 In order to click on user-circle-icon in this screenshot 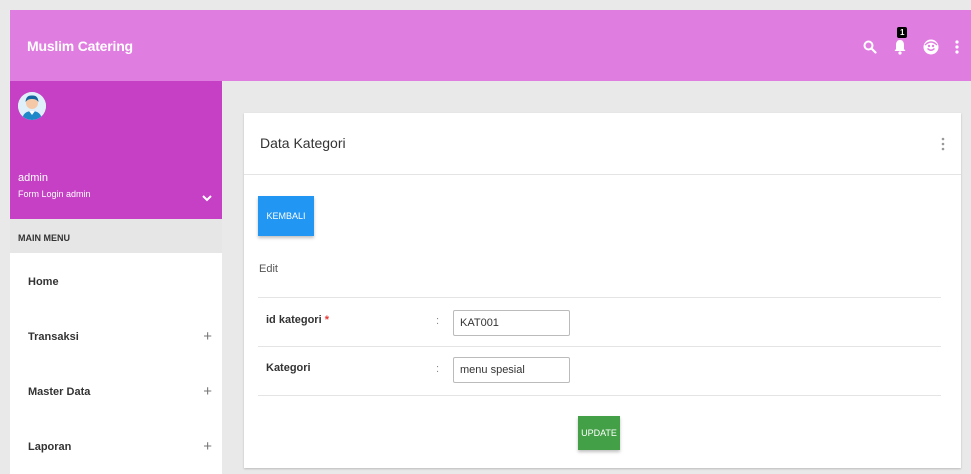, I will do `click(931, 47)`.